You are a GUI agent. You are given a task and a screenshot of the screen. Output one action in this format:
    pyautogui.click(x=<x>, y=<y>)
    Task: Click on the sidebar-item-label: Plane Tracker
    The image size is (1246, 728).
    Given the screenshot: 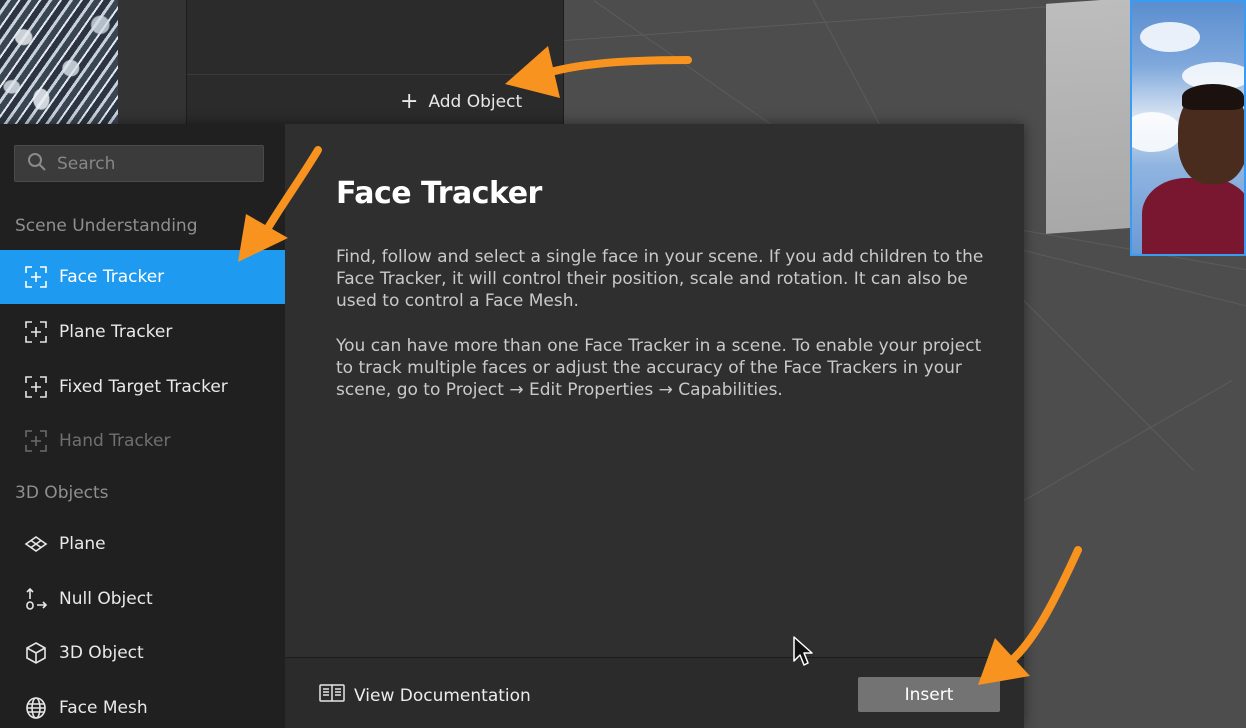 What is the action you would take?
    pyautogui.click(x=116, y=332)
    